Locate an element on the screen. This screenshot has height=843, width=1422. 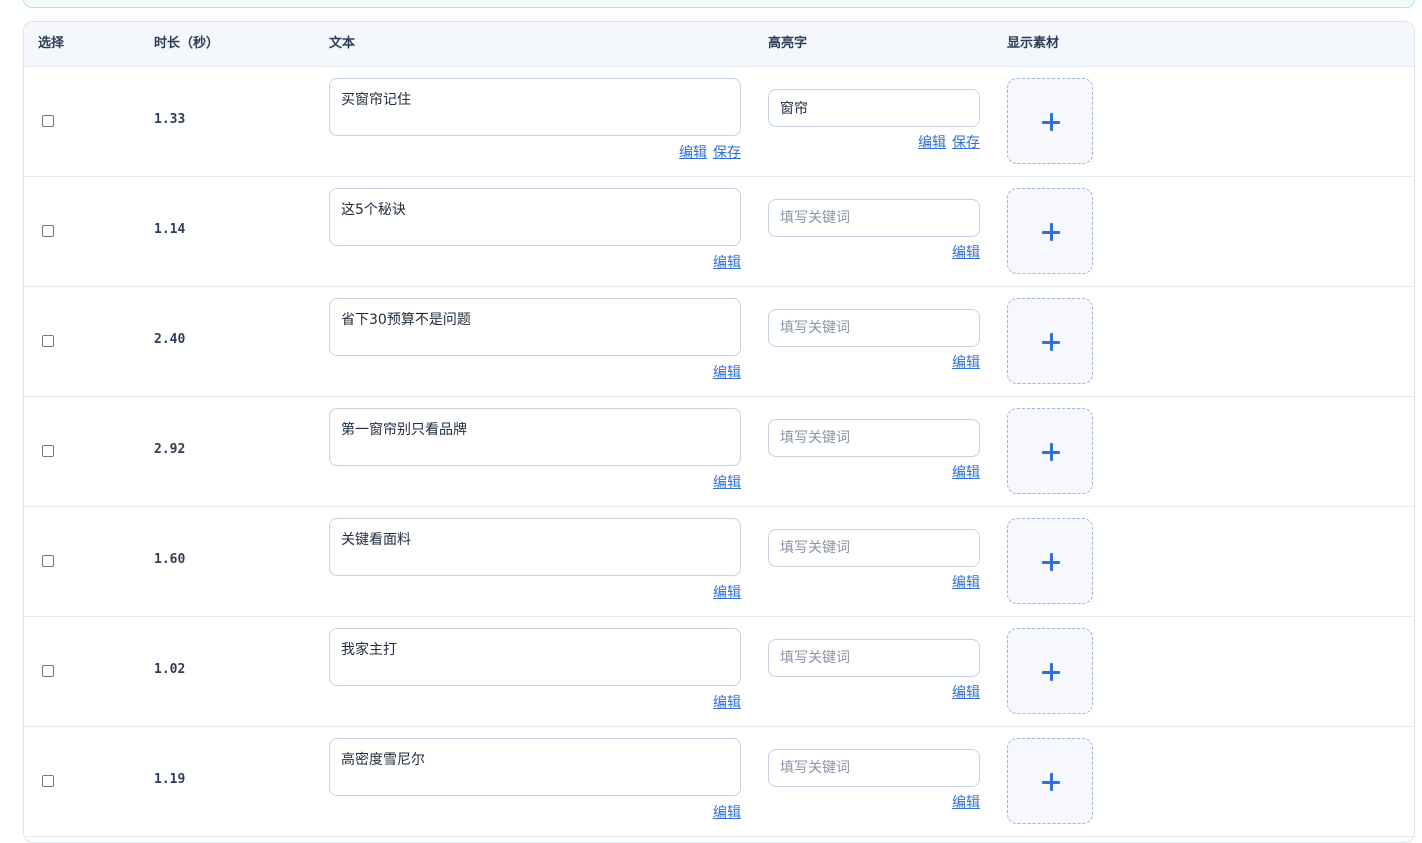
table-row: 2.92第一窗帘别只看品牌编辑编辑 is located at coordinates (719, 452).